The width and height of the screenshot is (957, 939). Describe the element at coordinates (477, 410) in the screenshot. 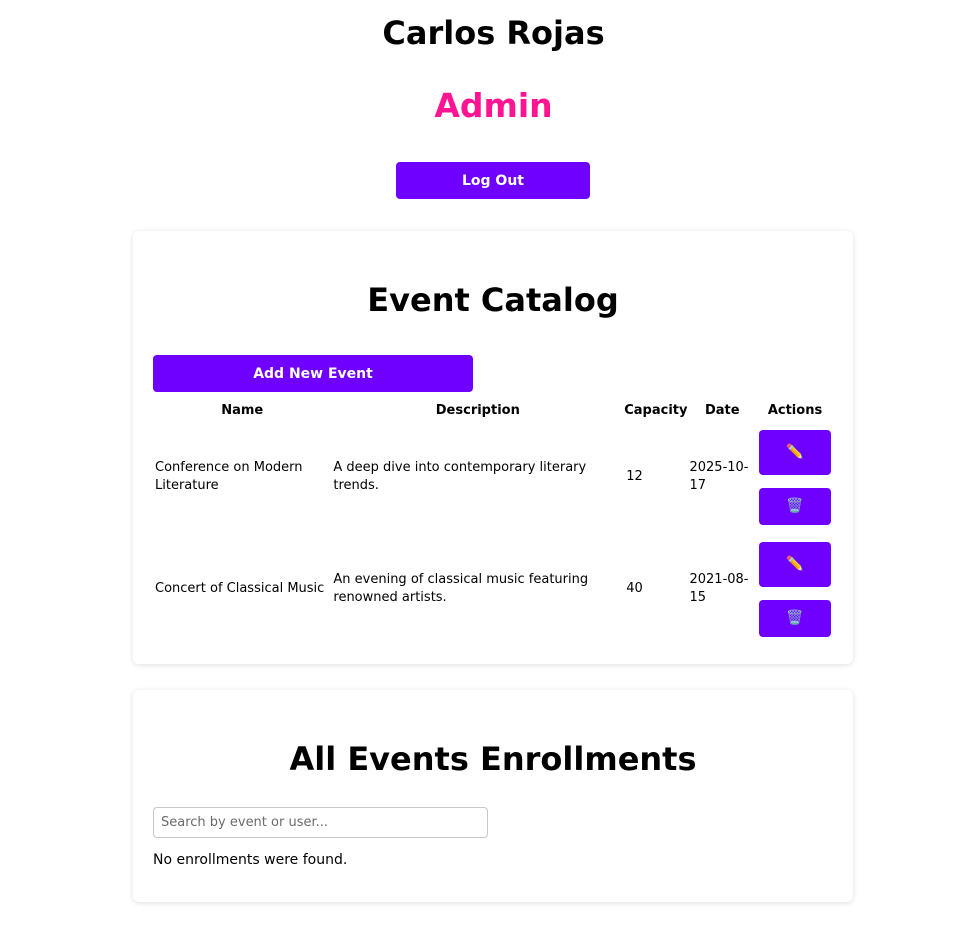

I see `column-header-description: Description` at that location.